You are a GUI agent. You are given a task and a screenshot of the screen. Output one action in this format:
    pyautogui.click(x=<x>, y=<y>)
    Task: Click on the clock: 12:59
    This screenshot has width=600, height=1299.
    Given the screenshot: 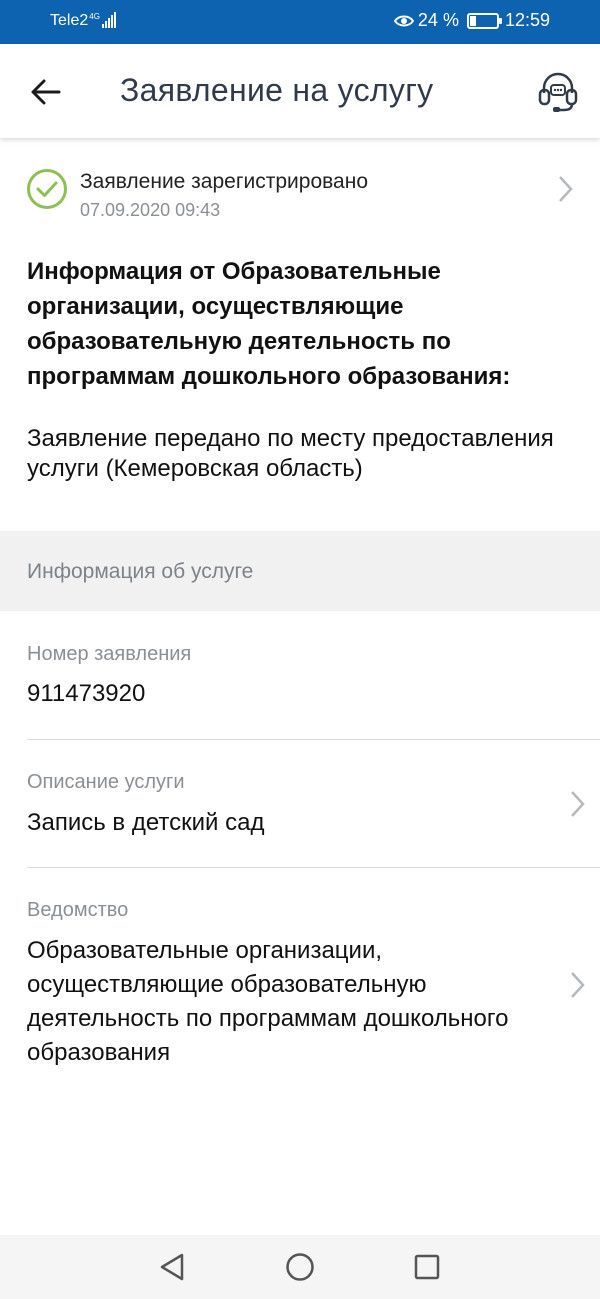 What is the action you would take?
    pyautogui.click(x=527, y=20)
    